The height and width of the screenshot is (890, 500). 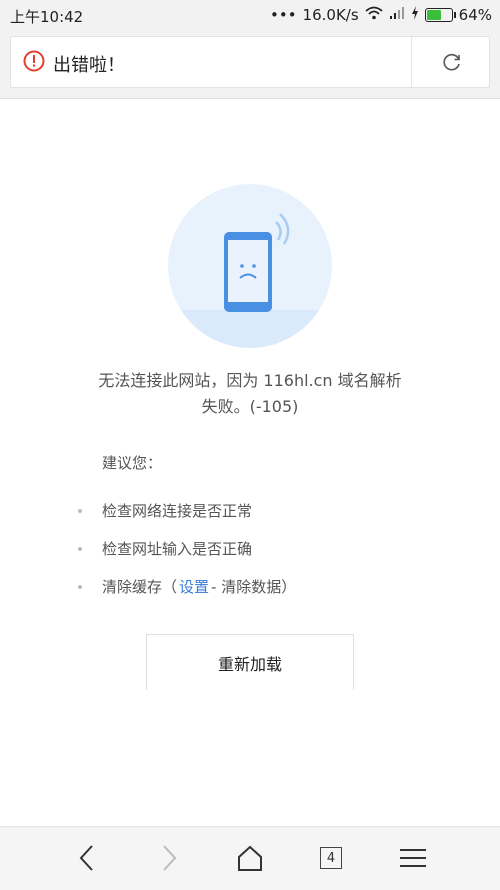 What do you see at coordinates (177, 549) in the screenshot?
I see `tip-text: 检查网址输入是否正确` at bounding box center [177, 549].